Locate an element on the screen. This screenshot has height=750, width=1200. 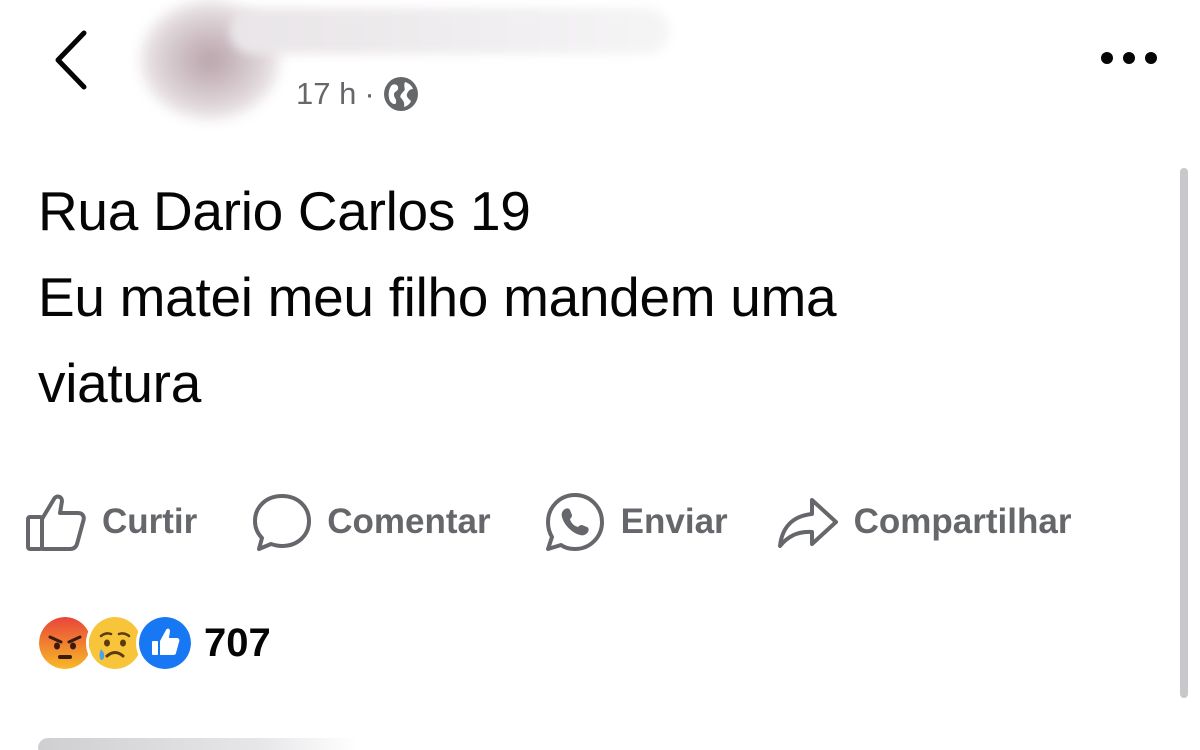
back-button is located at coordinates (72, 60).